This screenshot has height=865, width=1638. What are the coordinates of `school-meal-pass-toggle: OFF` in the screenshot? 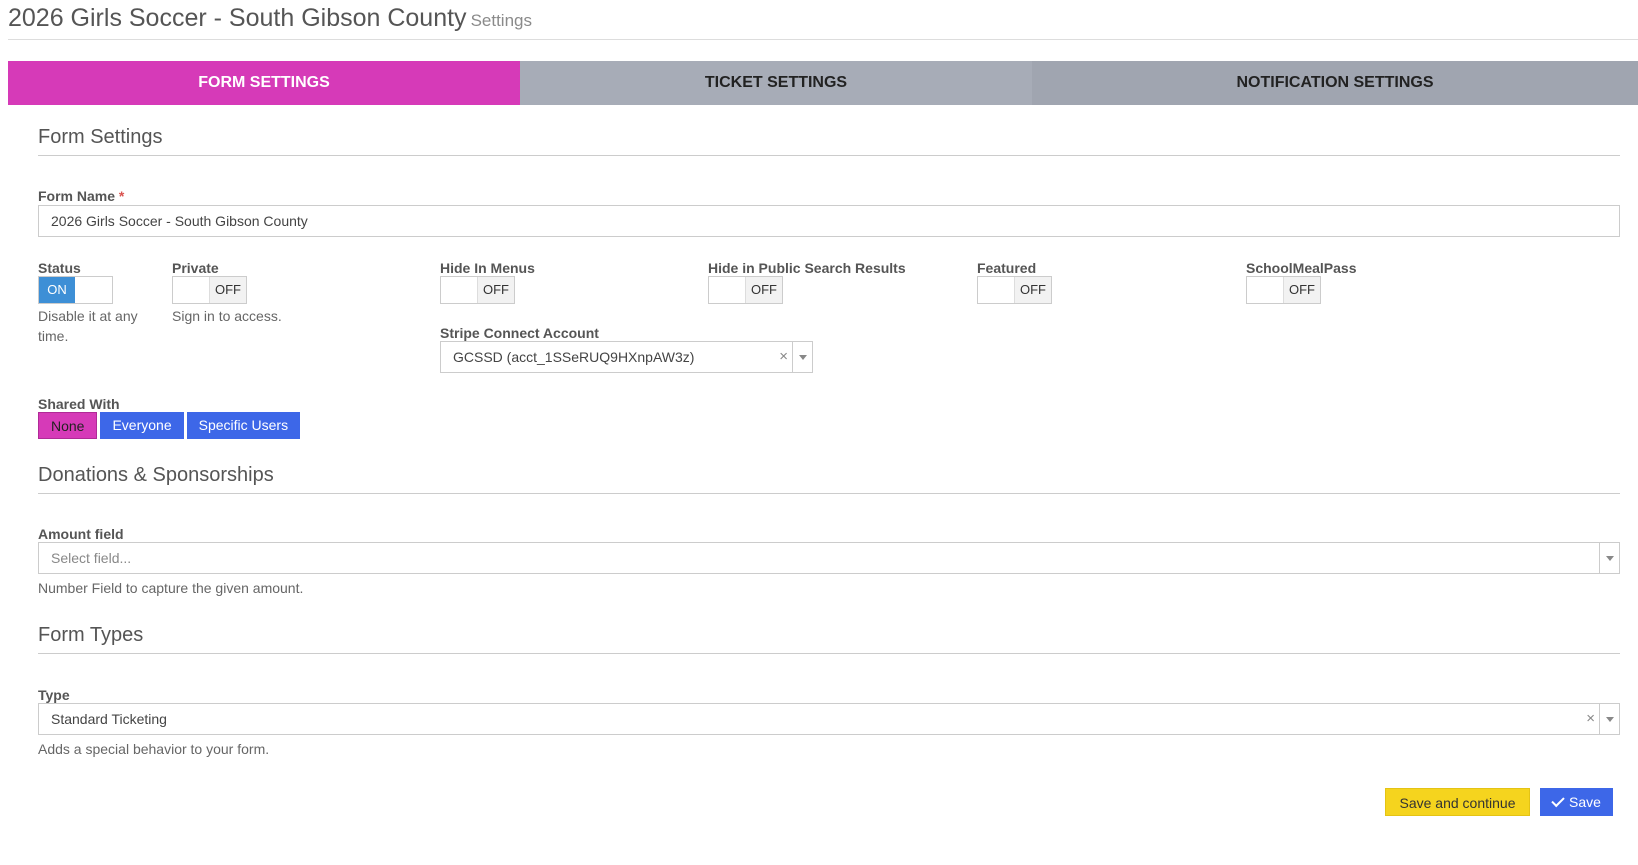 It's located at (1283, 290).